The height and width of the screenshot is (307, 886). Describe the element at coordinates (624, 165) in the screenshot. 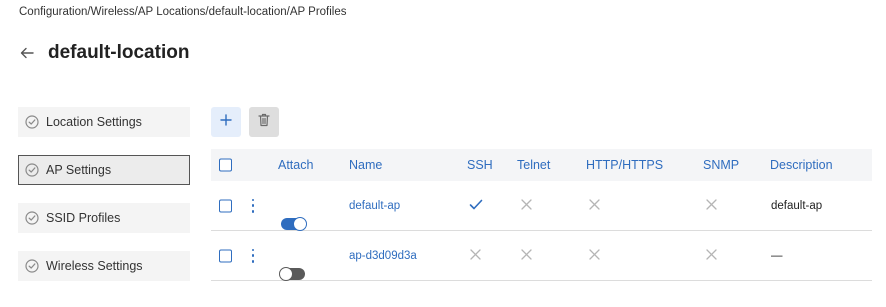

I see `header-https: HTTP/HTTPS` at that location.